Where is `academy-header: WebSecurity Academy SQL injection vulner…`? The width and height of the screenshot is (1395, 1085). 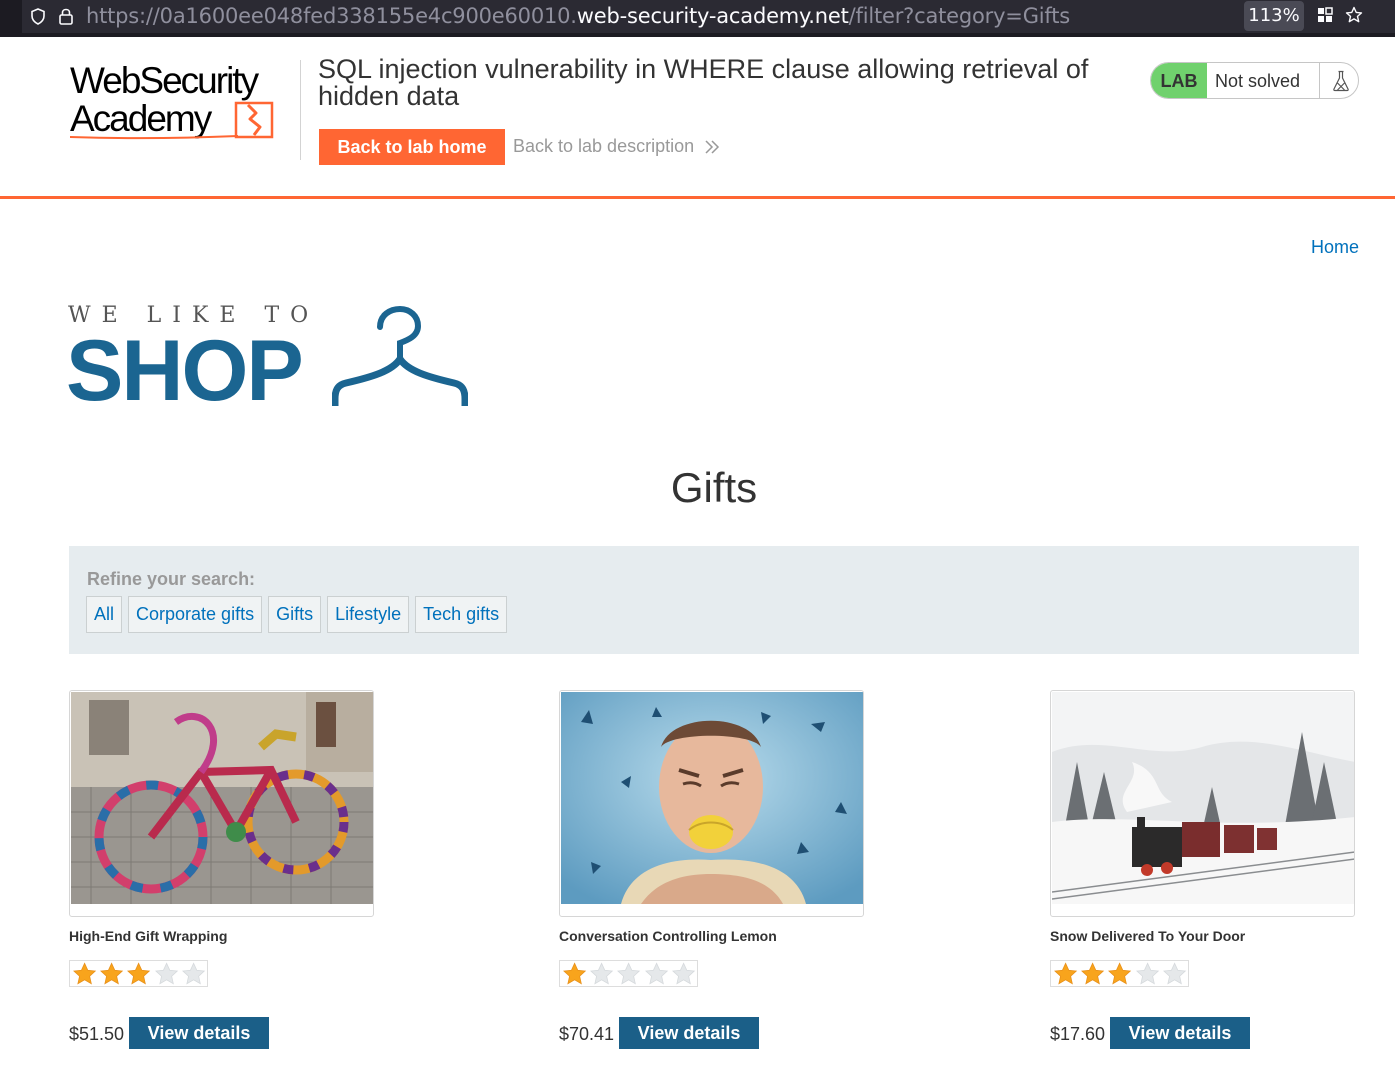
academy-header: WebSecurity Academy SQL injection vulner… is located at coordinates (697, 118).